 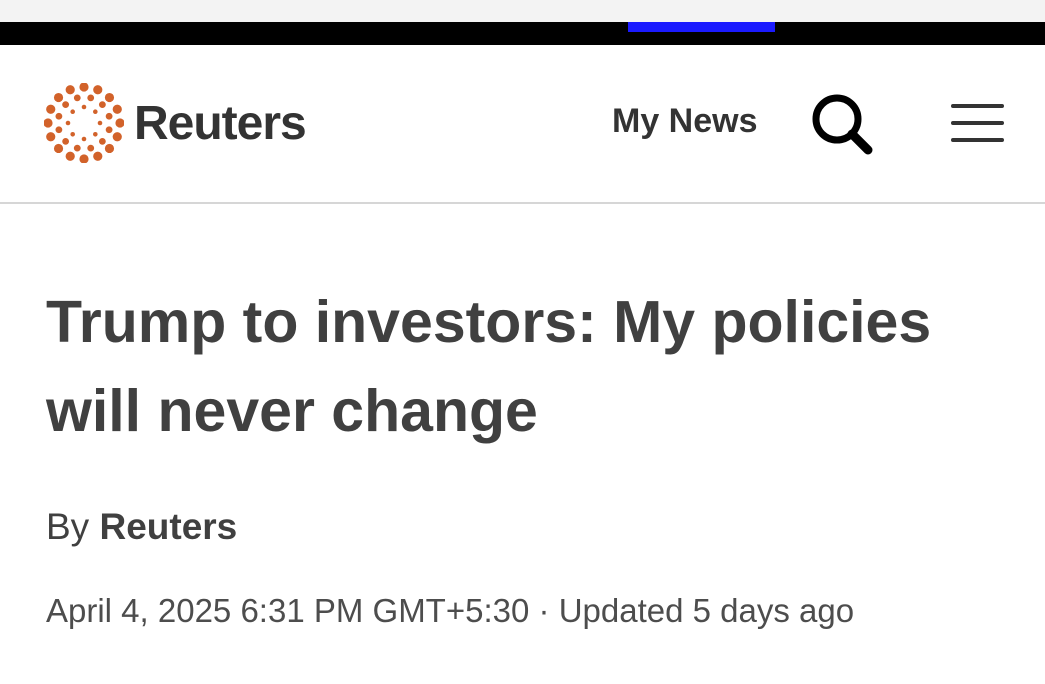 I want to click on search-icon, so click(x=842, y=124).